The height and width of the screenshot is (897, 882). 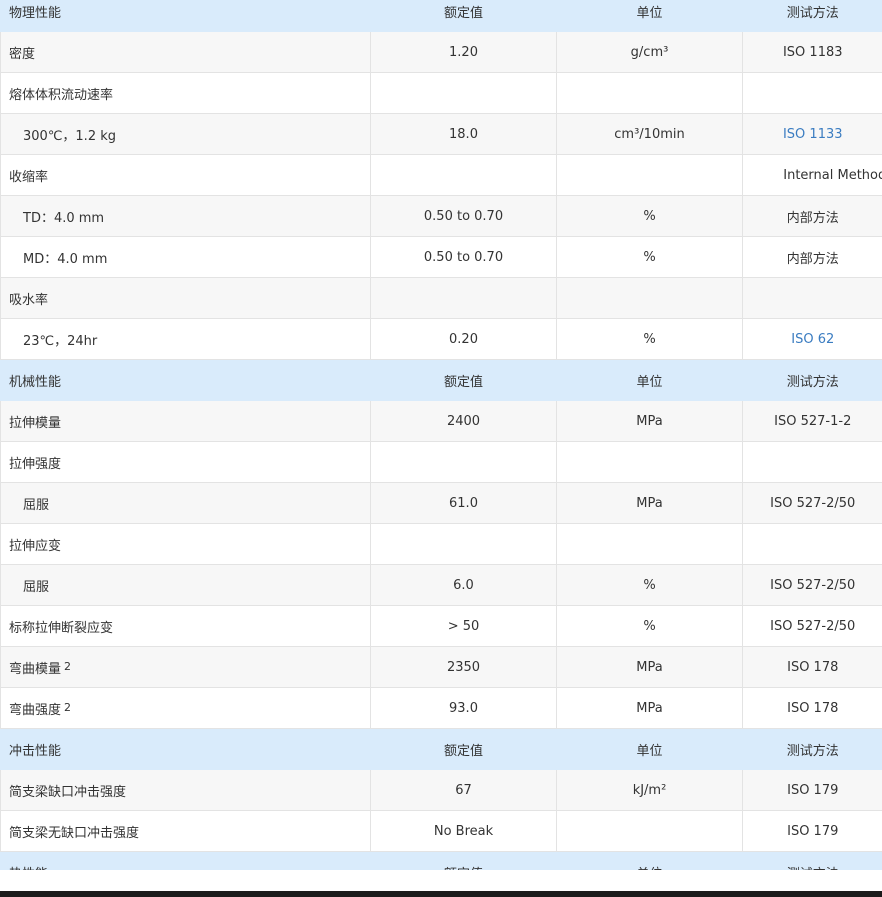 What do you see at coordinates (35, 546) in the screenshot?
I see `property-name-text: 拉伸应变` at bounding box center [35, 546].